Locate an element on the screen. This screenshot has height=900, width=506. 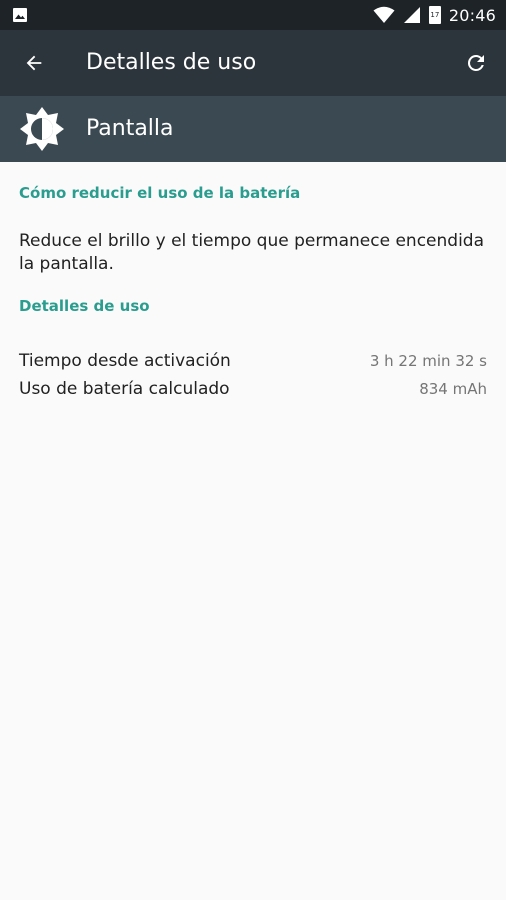
detail-label: Uso de batería calculado is located at coordinates (124, 389).